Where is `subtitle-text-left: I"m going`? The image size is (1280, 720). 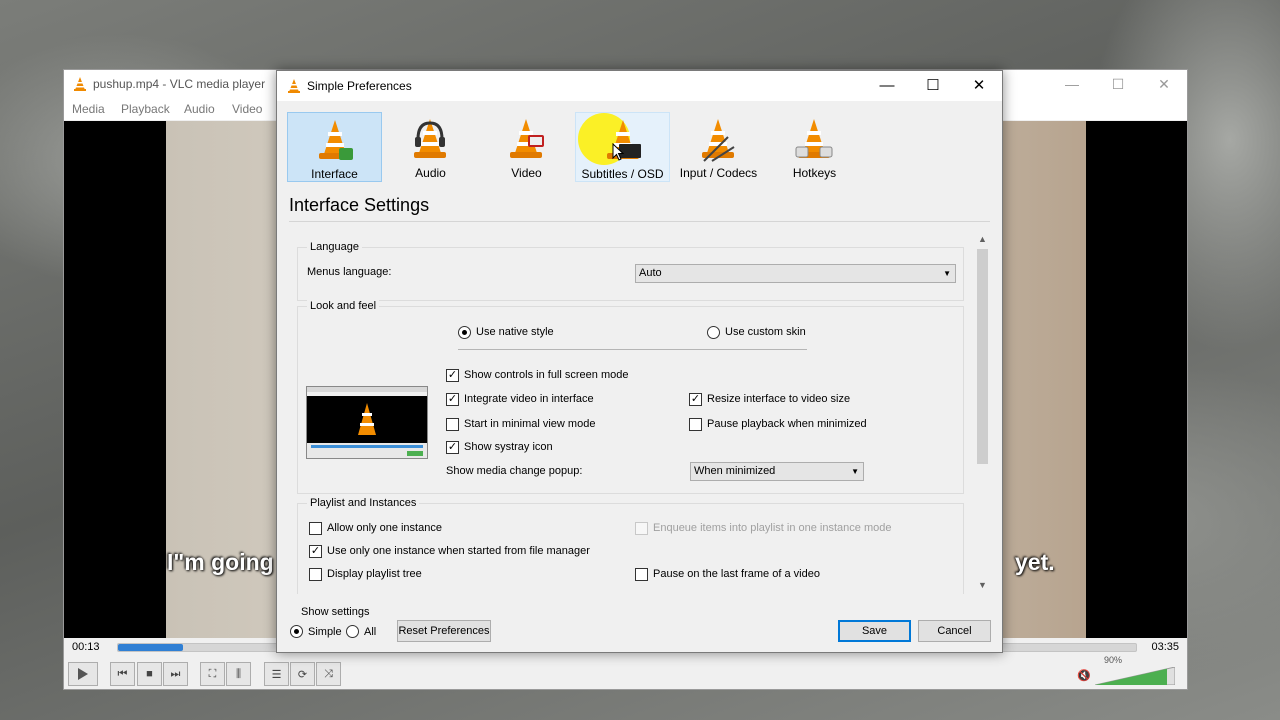 subtitle-text-left: I"m going is located at coordinates (220, 562).